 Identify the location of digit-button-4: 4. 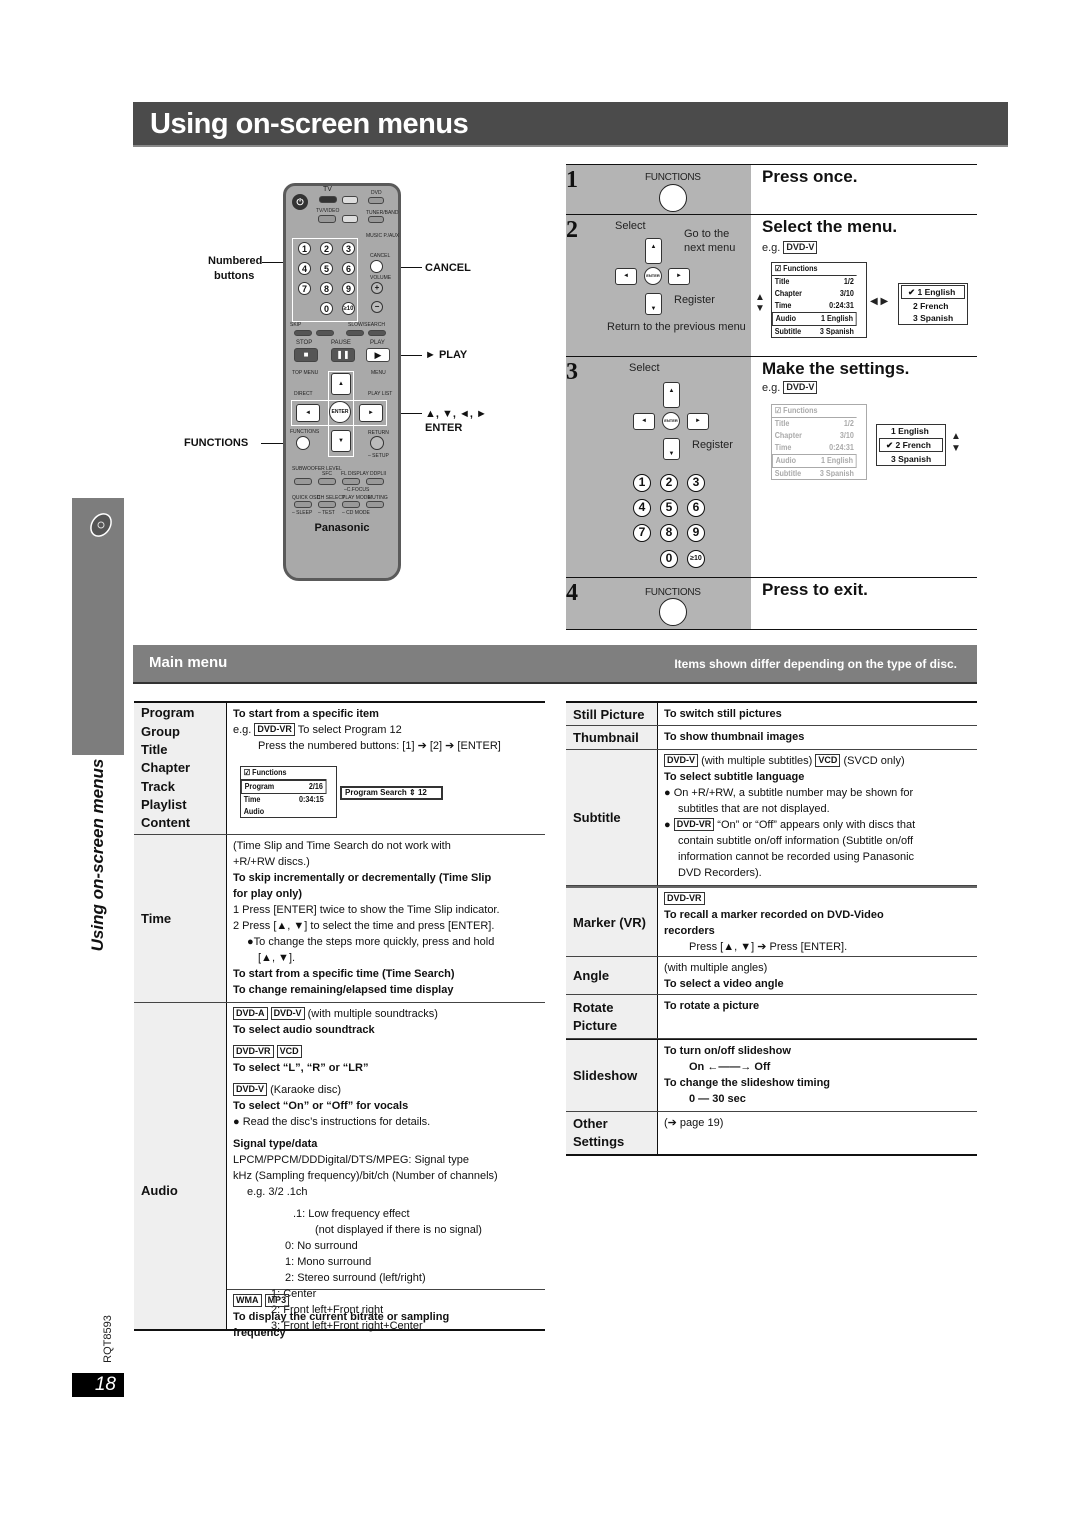
(642, 508).